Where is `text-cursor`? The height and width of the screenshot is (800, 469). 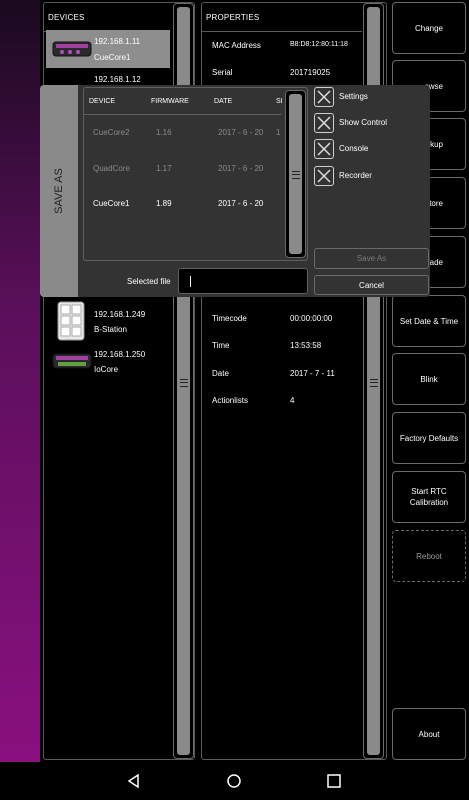 text-cursor is located at coordinates (190, 281).